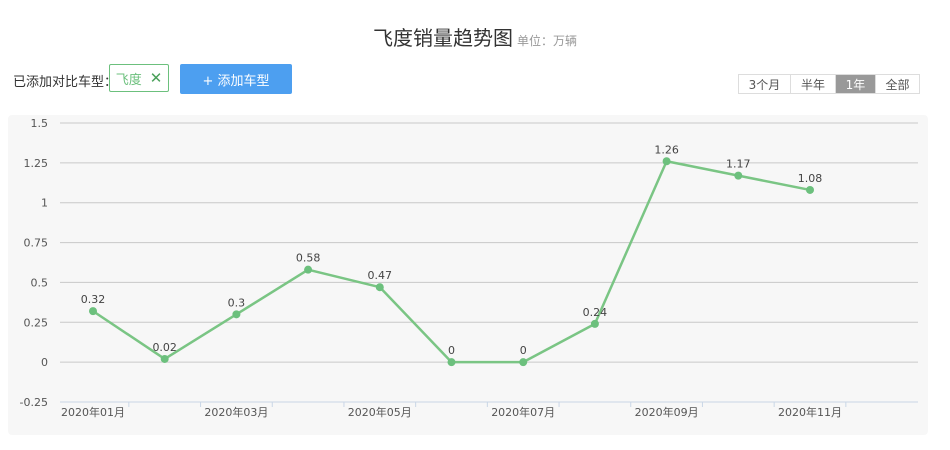 Image resolution: width=950 pixels, height=450 pixels. What do you see at coordinates (765, 84) in the screenshot?
I see `range-3-months: 3个月` at bounding box center [765, 84].